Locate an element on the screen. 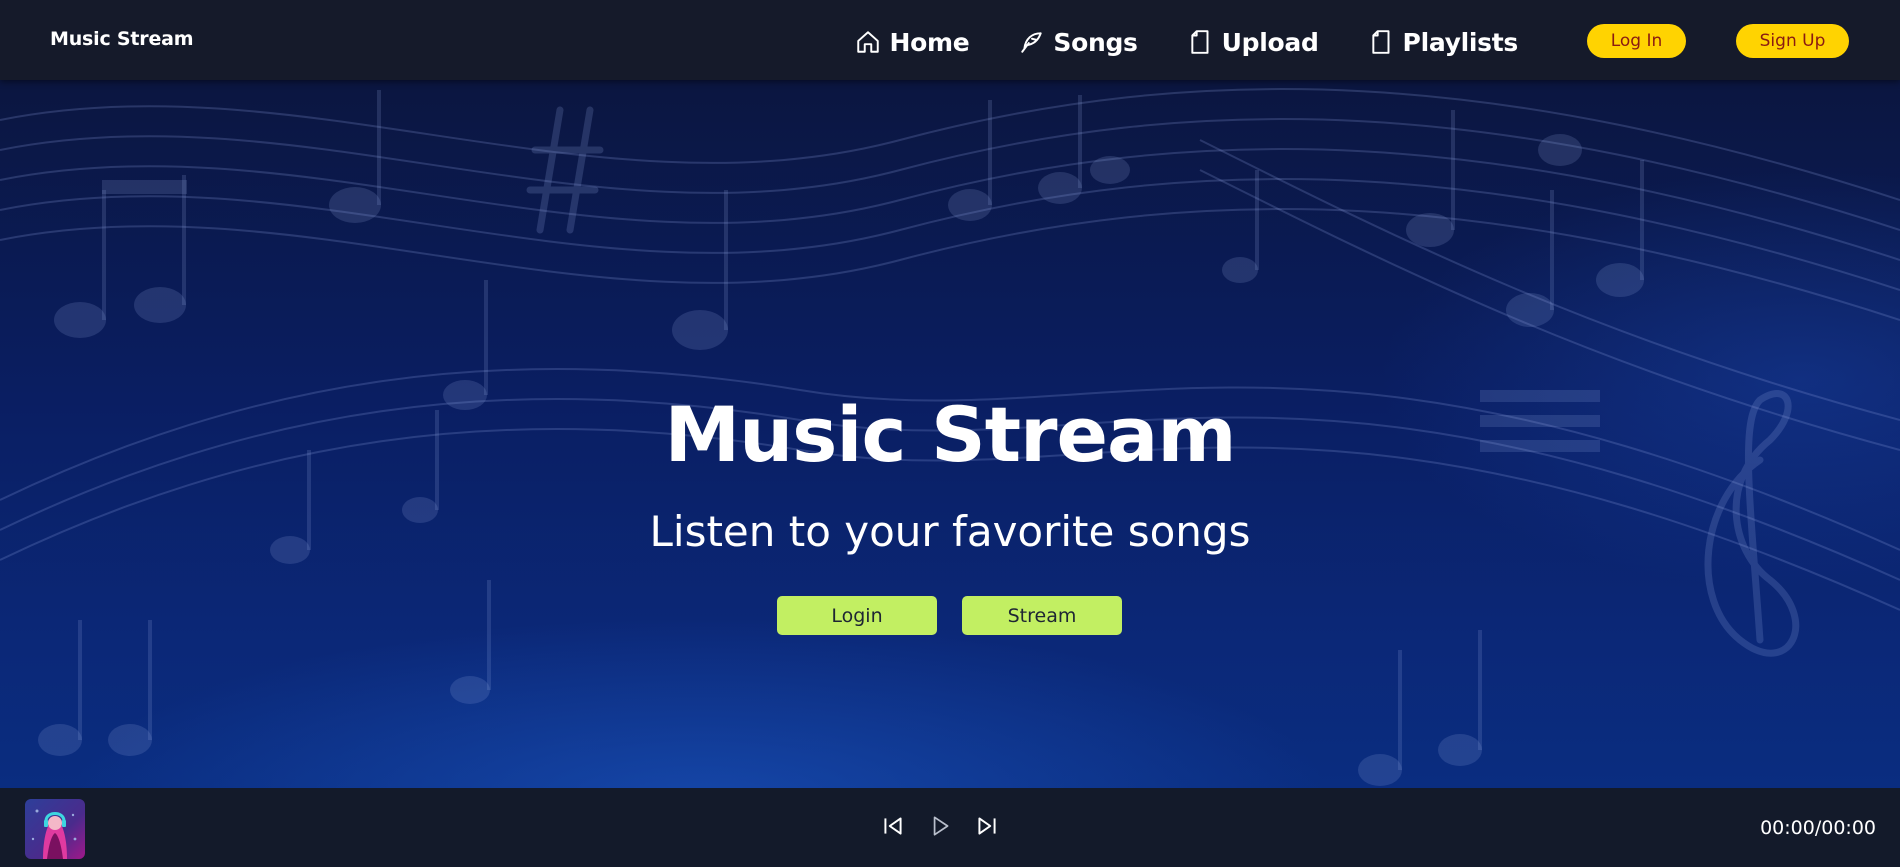  play-icon is located at coordinates (940, 826).